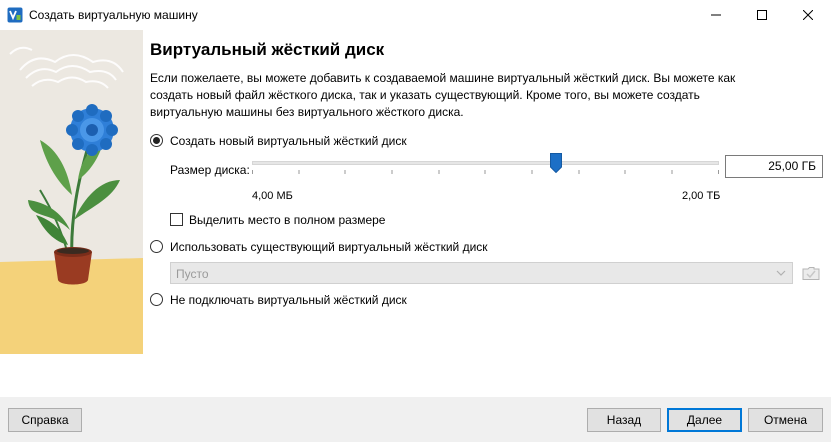  Describe the element at coordinates (415, 15) in the screenshot. I see `title-bar: Создать виртуальную машину` at that location.